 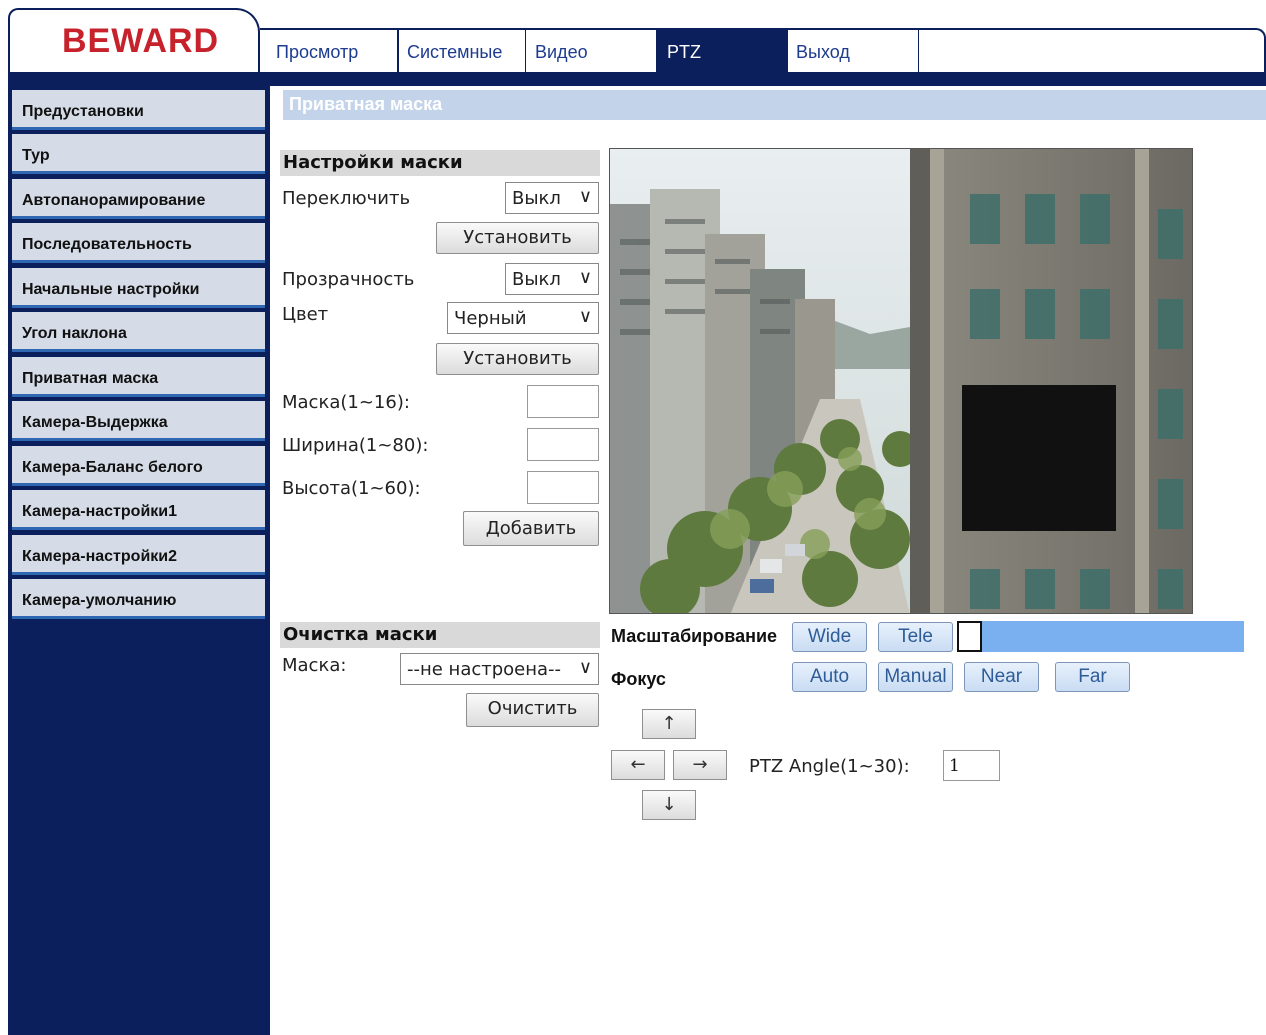 What do you see at coordinates (138, 154) in the screenshot?
I see `sidebar-item-tour: Тур` at bounding box center [138, 154].